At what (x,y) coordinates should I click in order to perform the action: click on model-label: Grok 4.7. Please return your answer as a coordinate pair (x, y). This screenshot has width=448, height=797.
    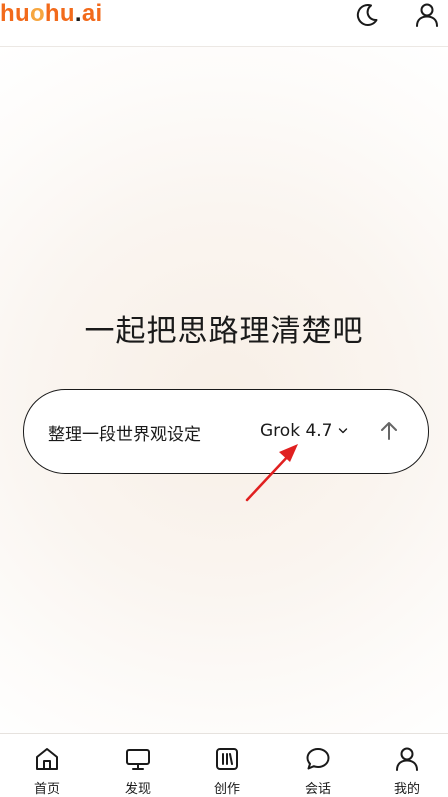
    Looking at the image, I should click on (296, 431).